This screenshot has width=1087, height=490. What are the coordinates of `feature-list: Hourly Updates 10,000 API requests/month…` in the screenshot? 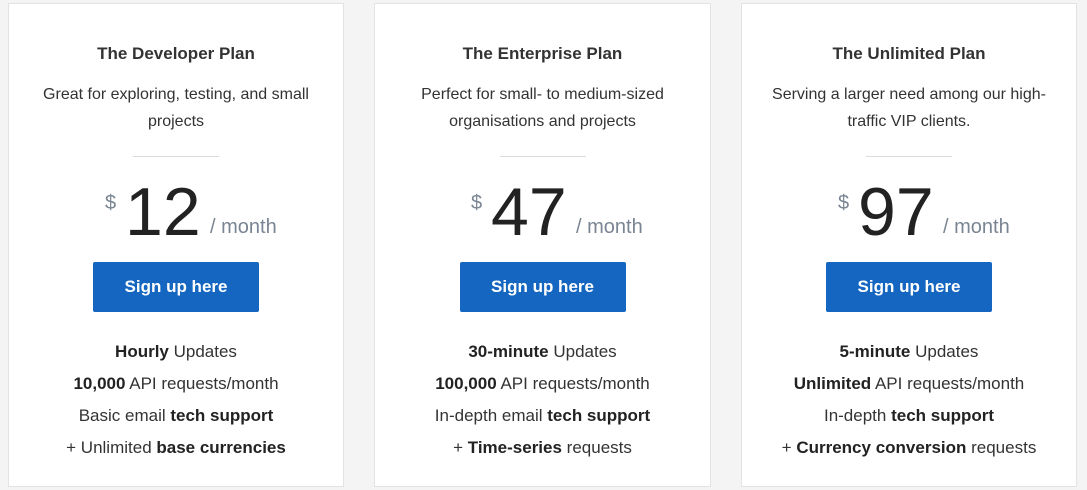 It's located at (176, 400).